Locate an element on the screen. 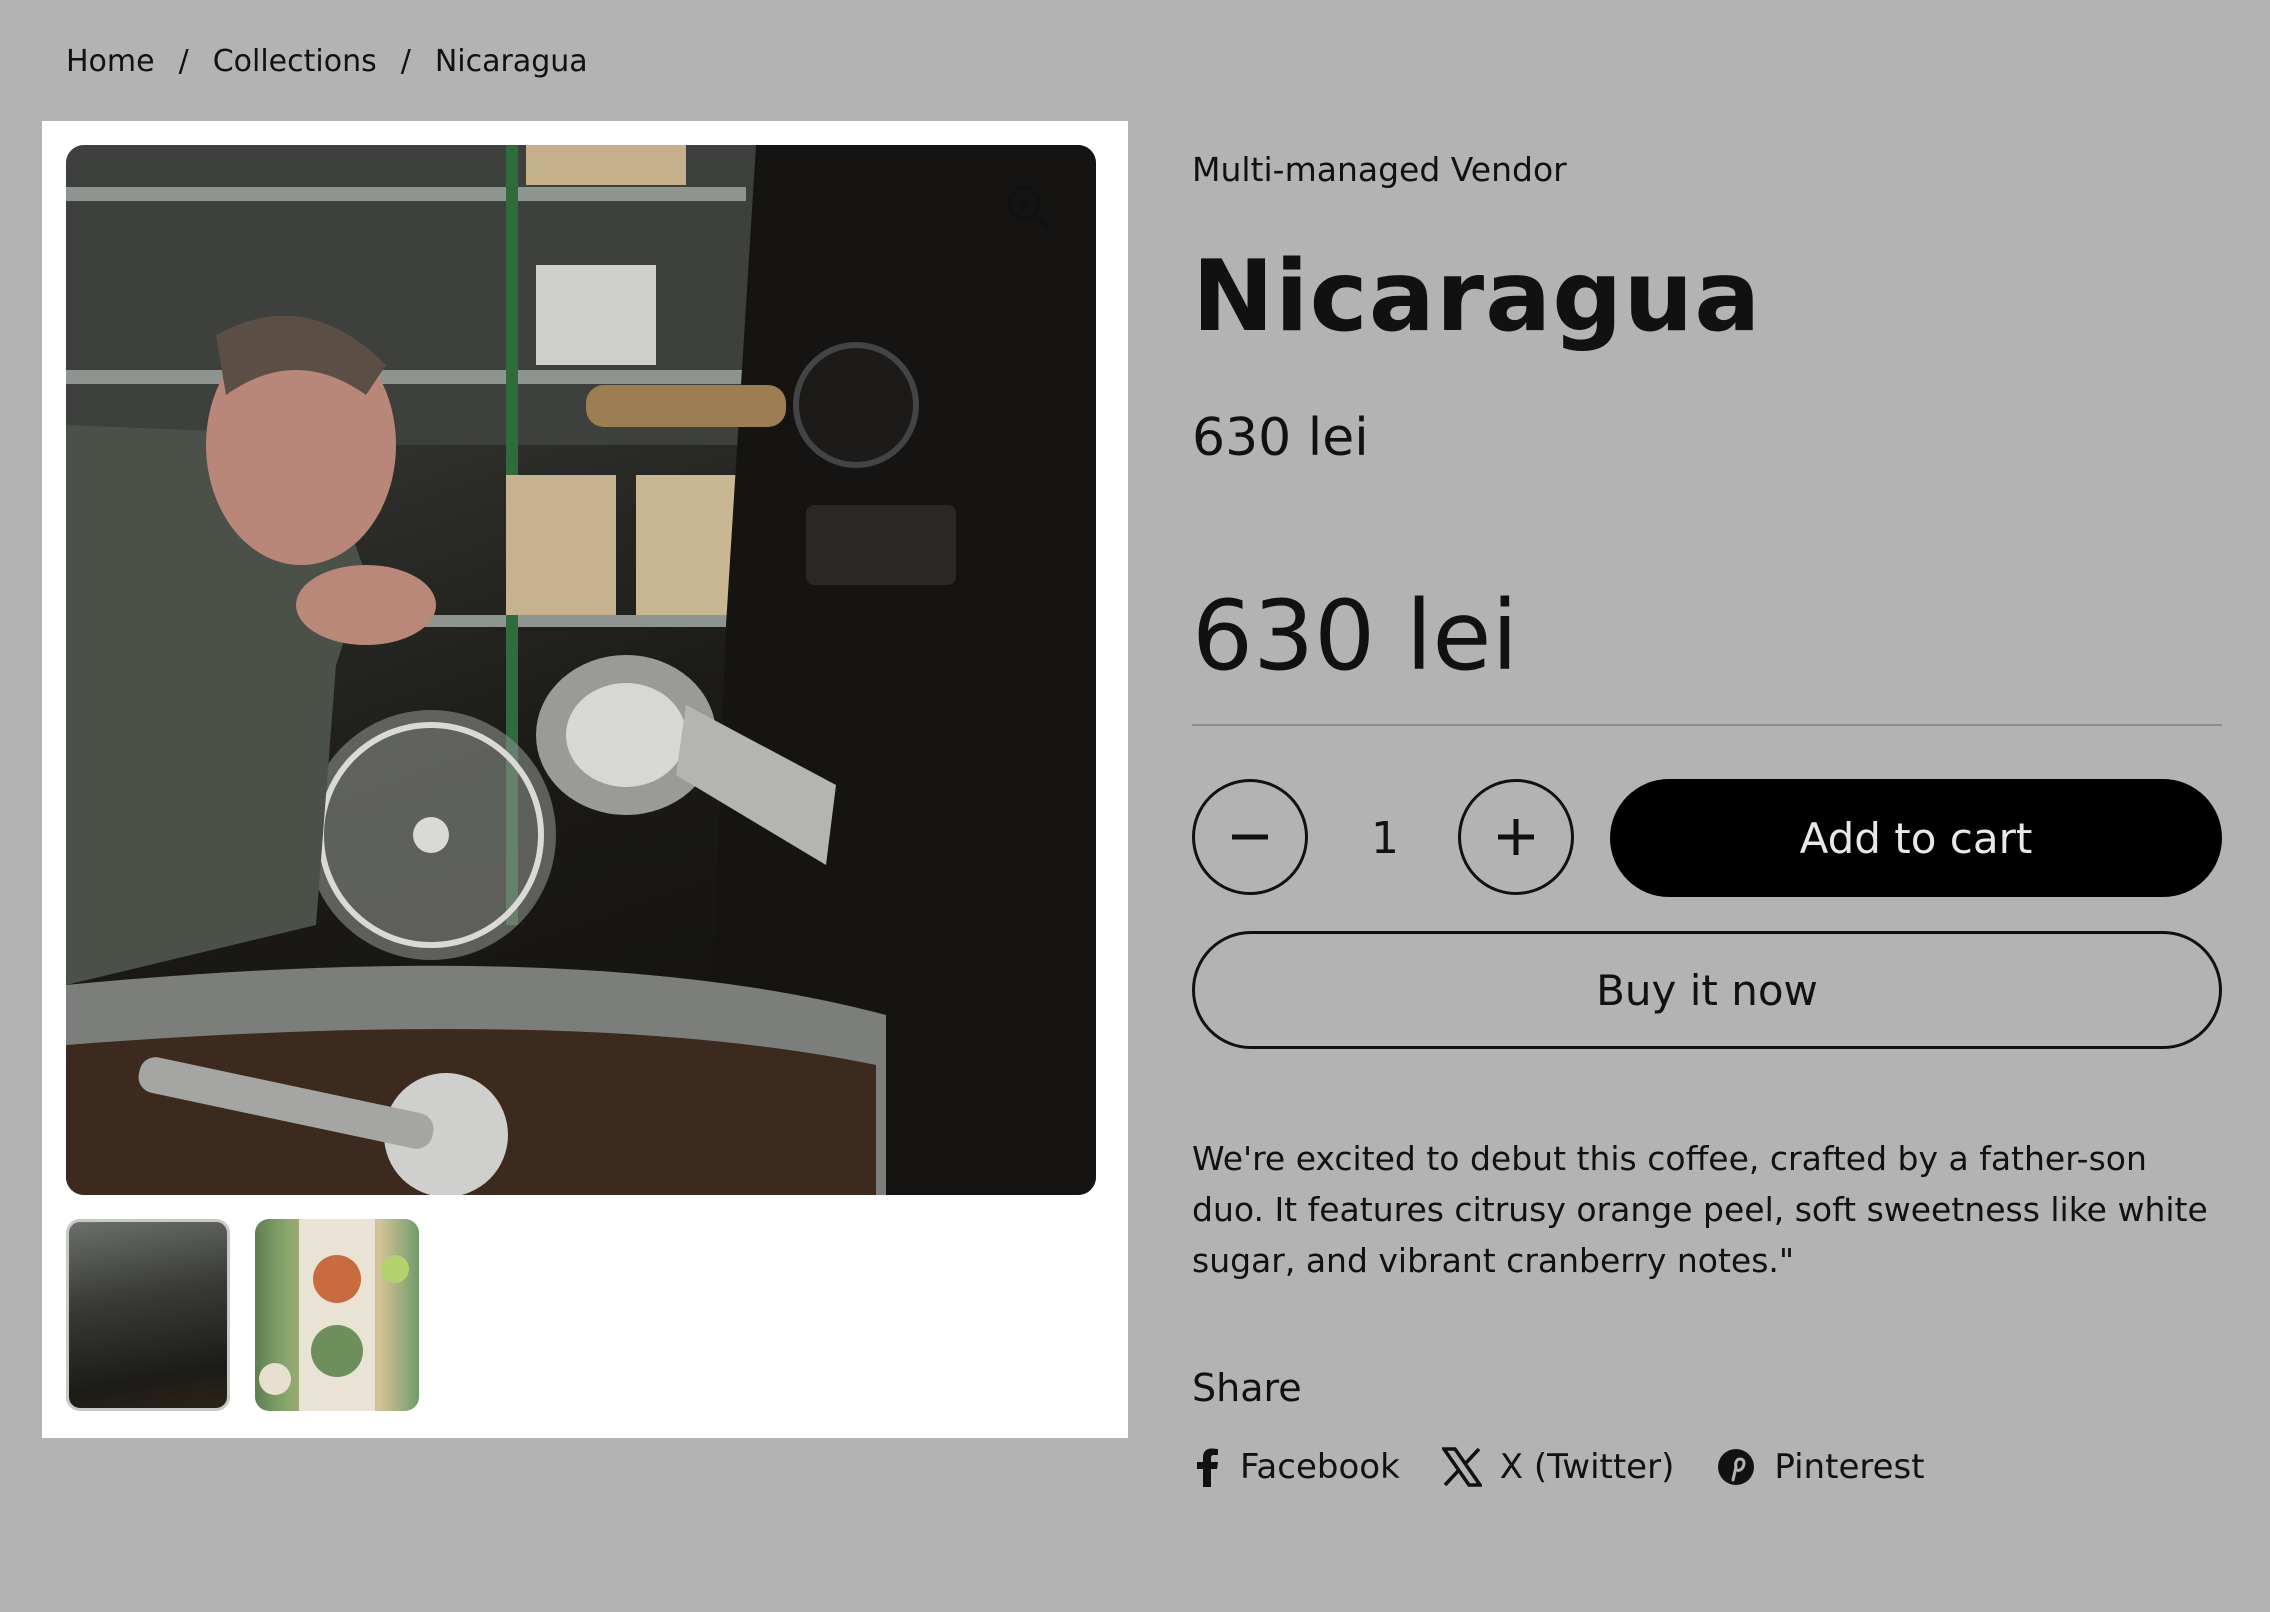 Image resolution: width=2270 pixels, height=1612 pixels. breadcrumb-home: Home is located at coordinates (110, 61).